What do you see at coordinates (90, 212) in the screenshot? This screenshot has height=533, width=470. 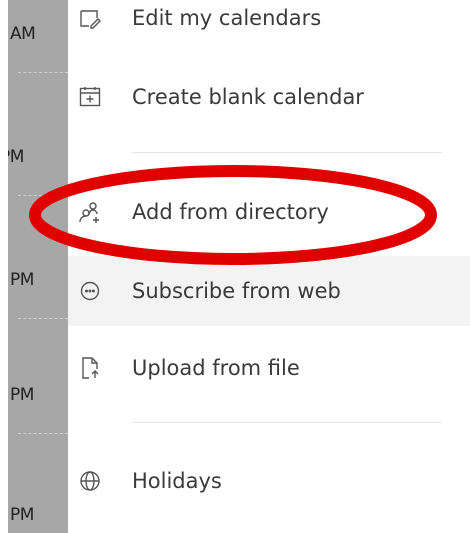 I see `people-add-icon` at bounding box center [90, 212].